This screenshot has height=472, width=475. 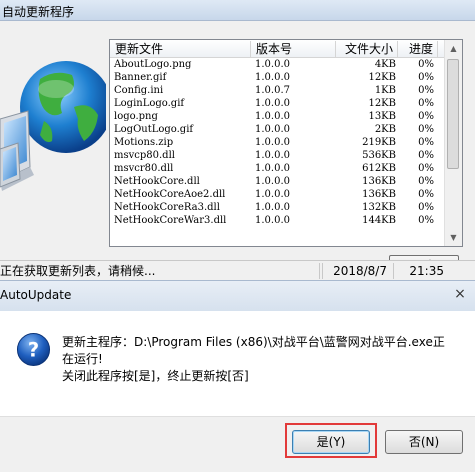 What do you see at coordinates (167, 207) in the screenshot?
I see `file-name: NetHookCoreRa3.dll` at bounding box center [167, 207].